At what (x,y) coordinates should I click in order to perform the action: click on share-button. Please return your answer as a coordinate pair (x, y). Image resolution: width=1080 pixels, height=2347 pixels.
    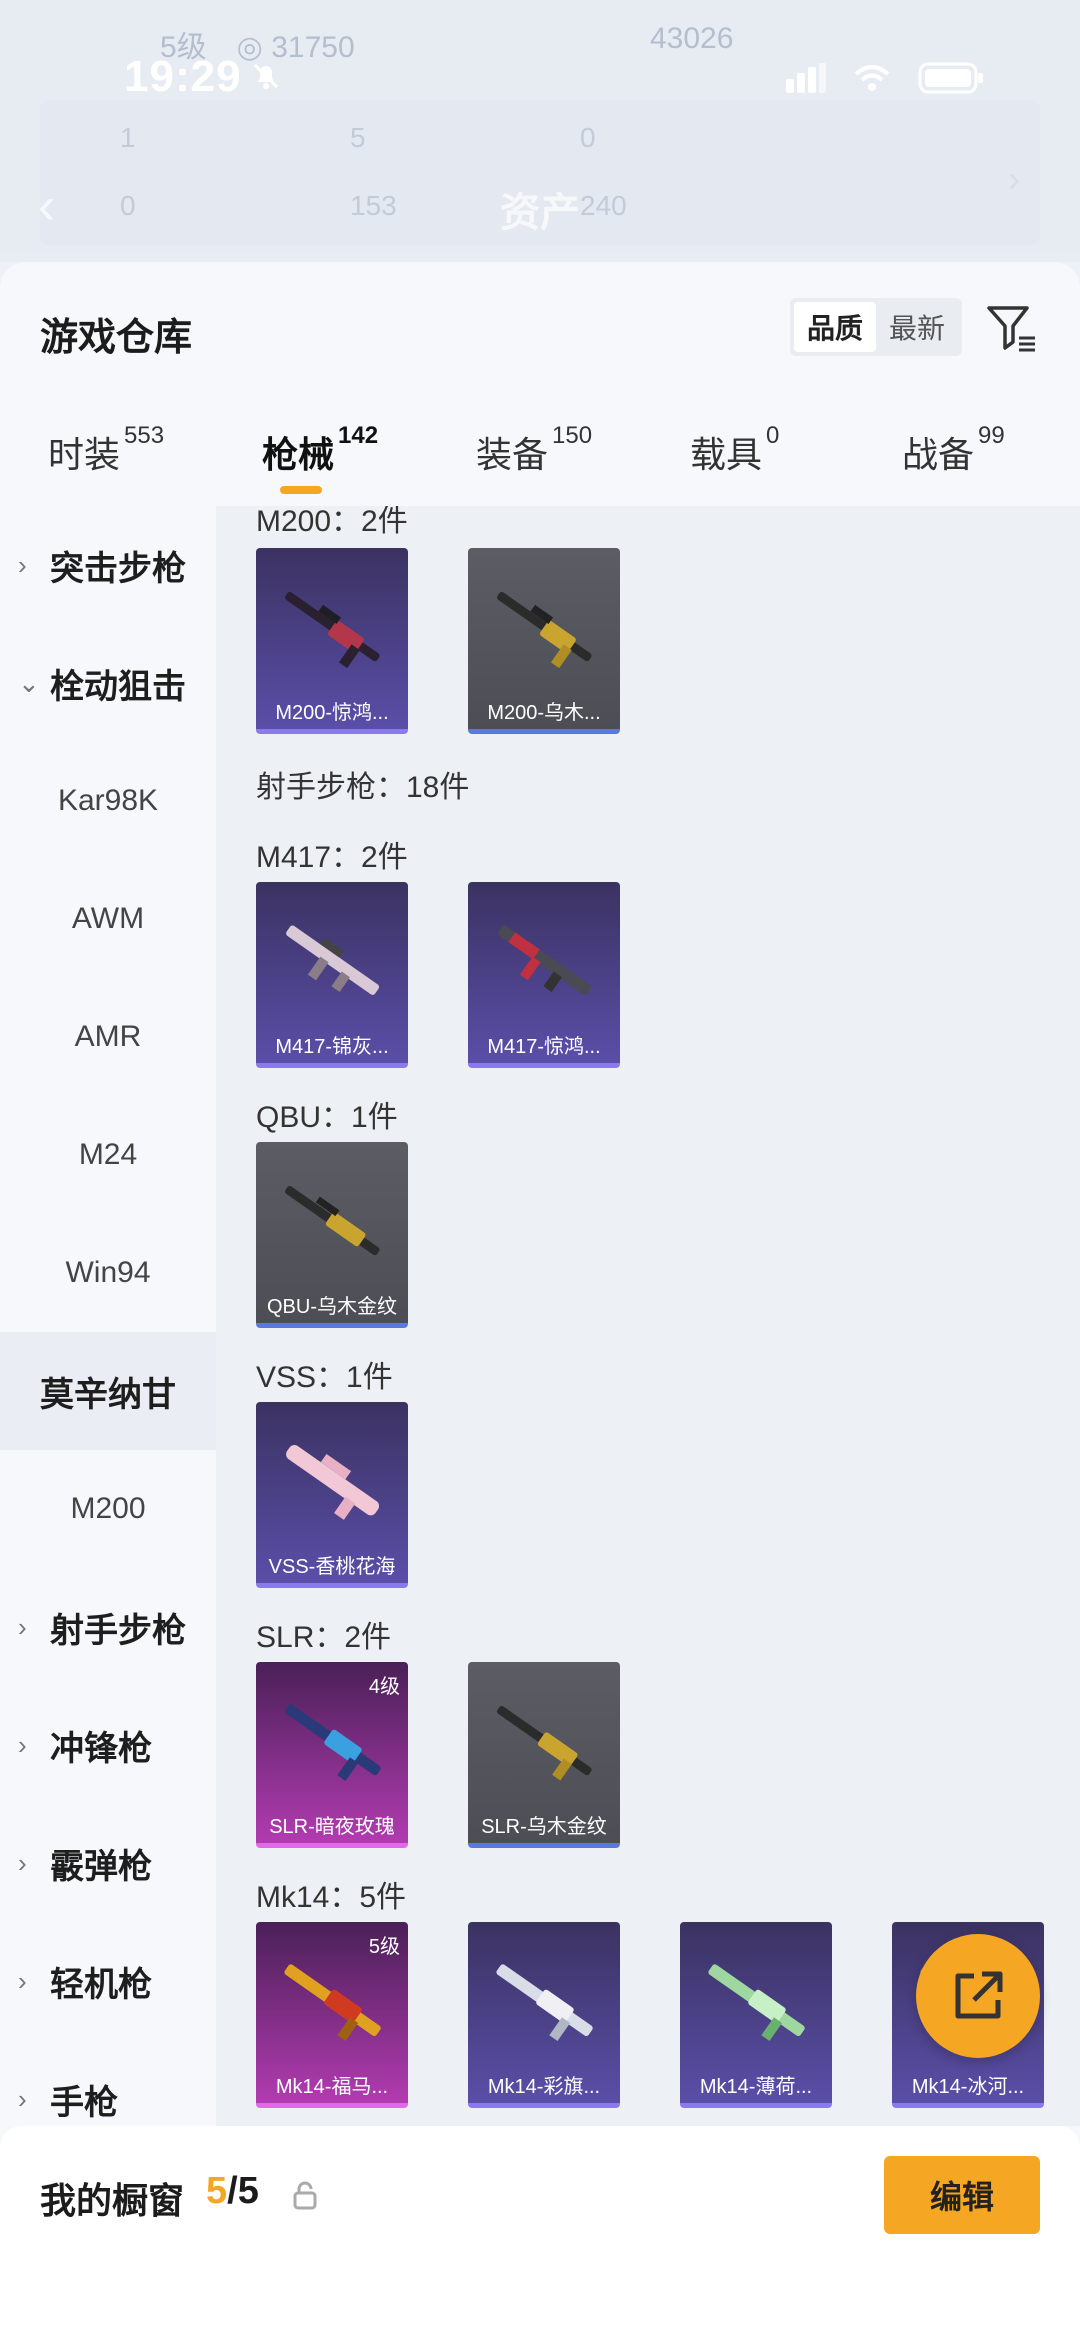
    Looking at the image, I should click on (978, 1996).